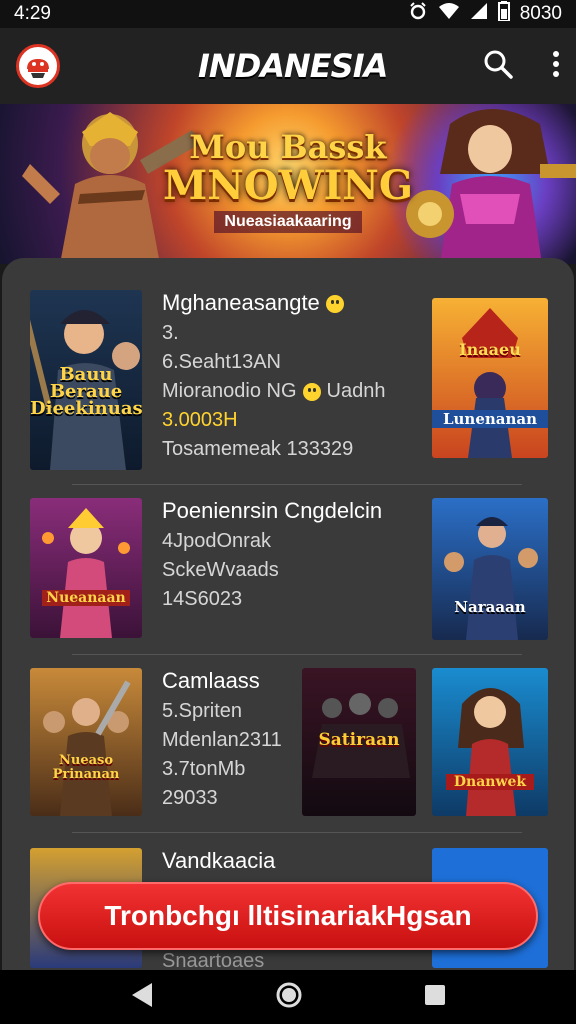 This screenshot has width=576, height=1024. What do you see at coordinates (221, 362) in the screenshot?
I see `game-detail: 6.Seaht13AN` at bounding box center [221, 362].